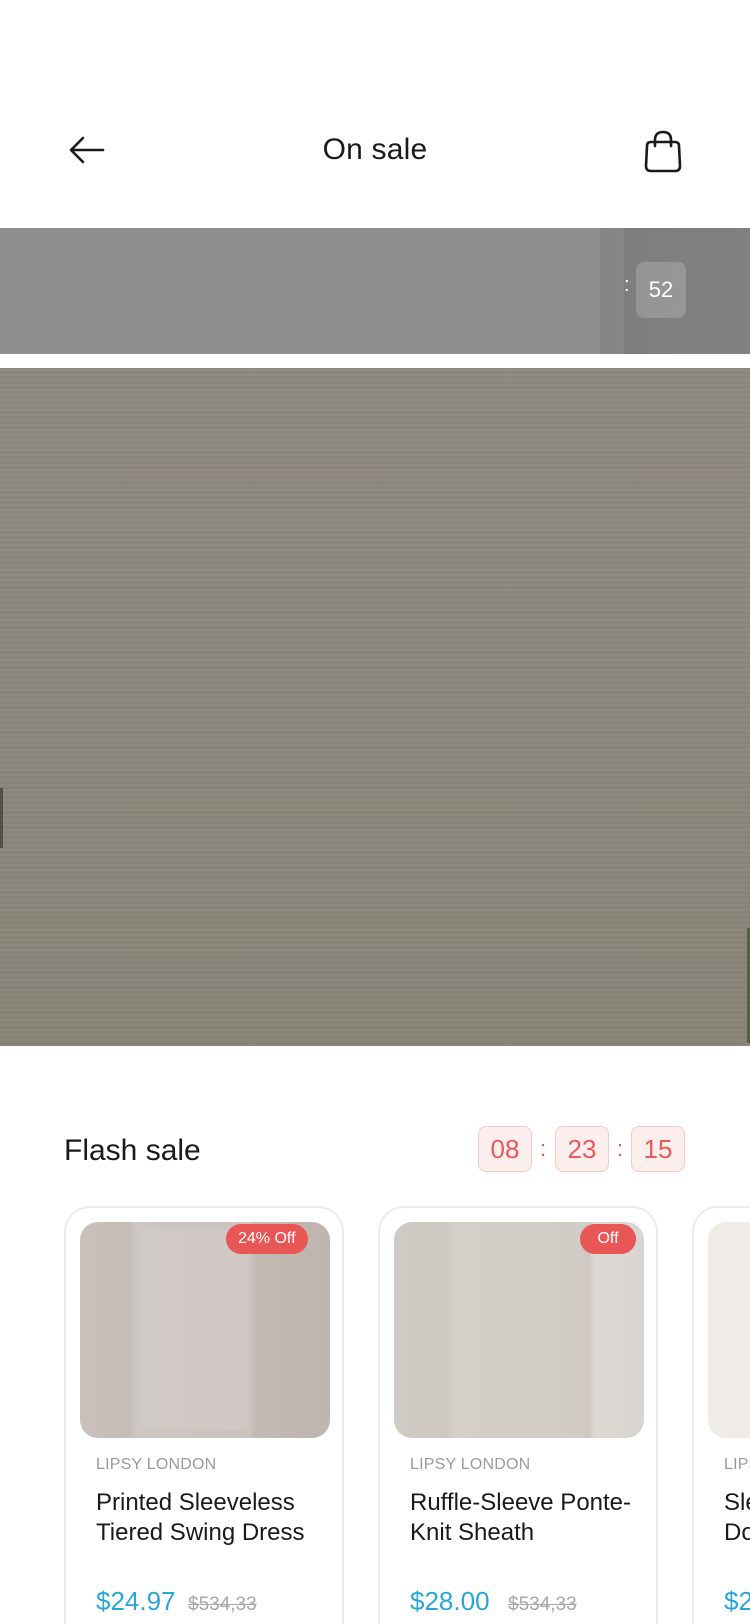 The image size is (750, 1624). What do you see at coordinates (737, 1517) in the screenshot?
I see `product-name: Sle Do` at bounding box center [737, 1517].